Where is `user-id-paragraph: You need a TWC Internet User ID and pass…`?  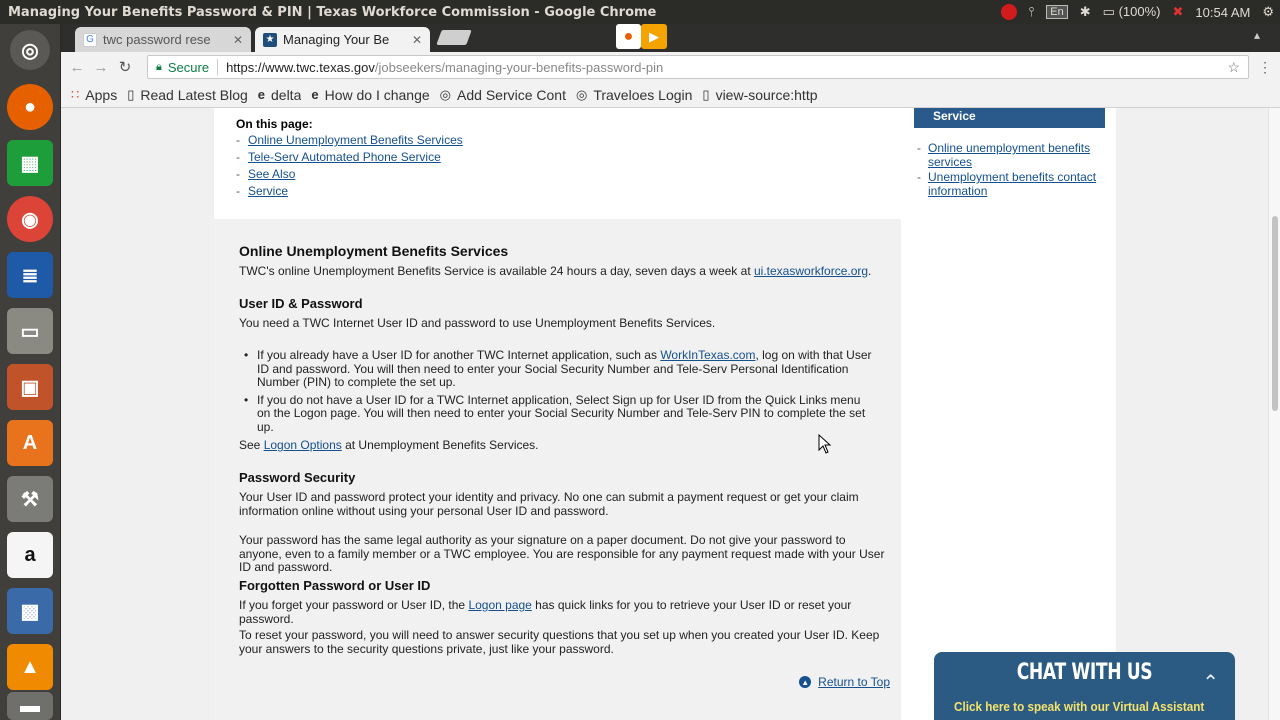 user-id-paragraph: You need a TWC Internet User ID and pass… is located at coordinates (477, 323).